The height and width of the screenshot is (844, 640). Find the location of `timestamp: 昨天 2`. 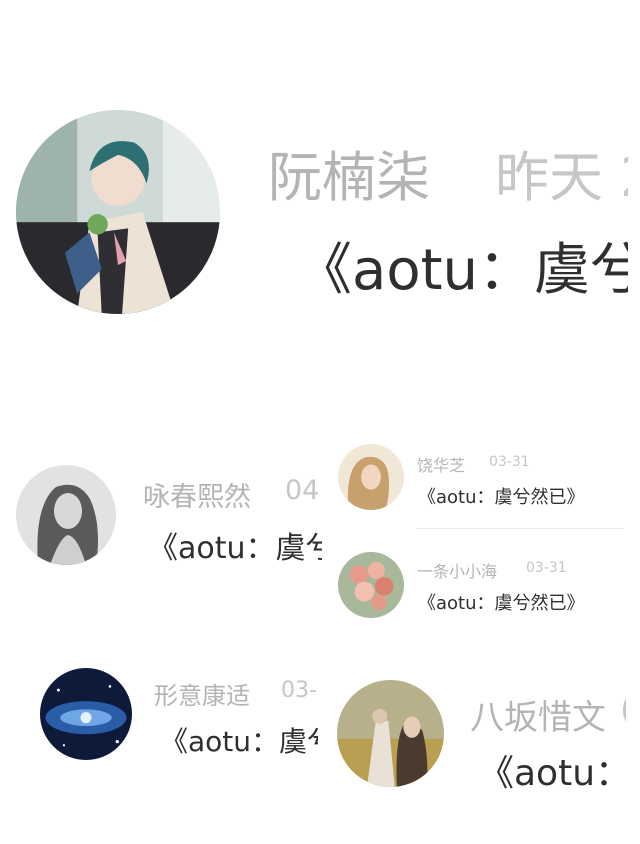

timestamp: 昨天 2 is located at coordinates (561, 177).